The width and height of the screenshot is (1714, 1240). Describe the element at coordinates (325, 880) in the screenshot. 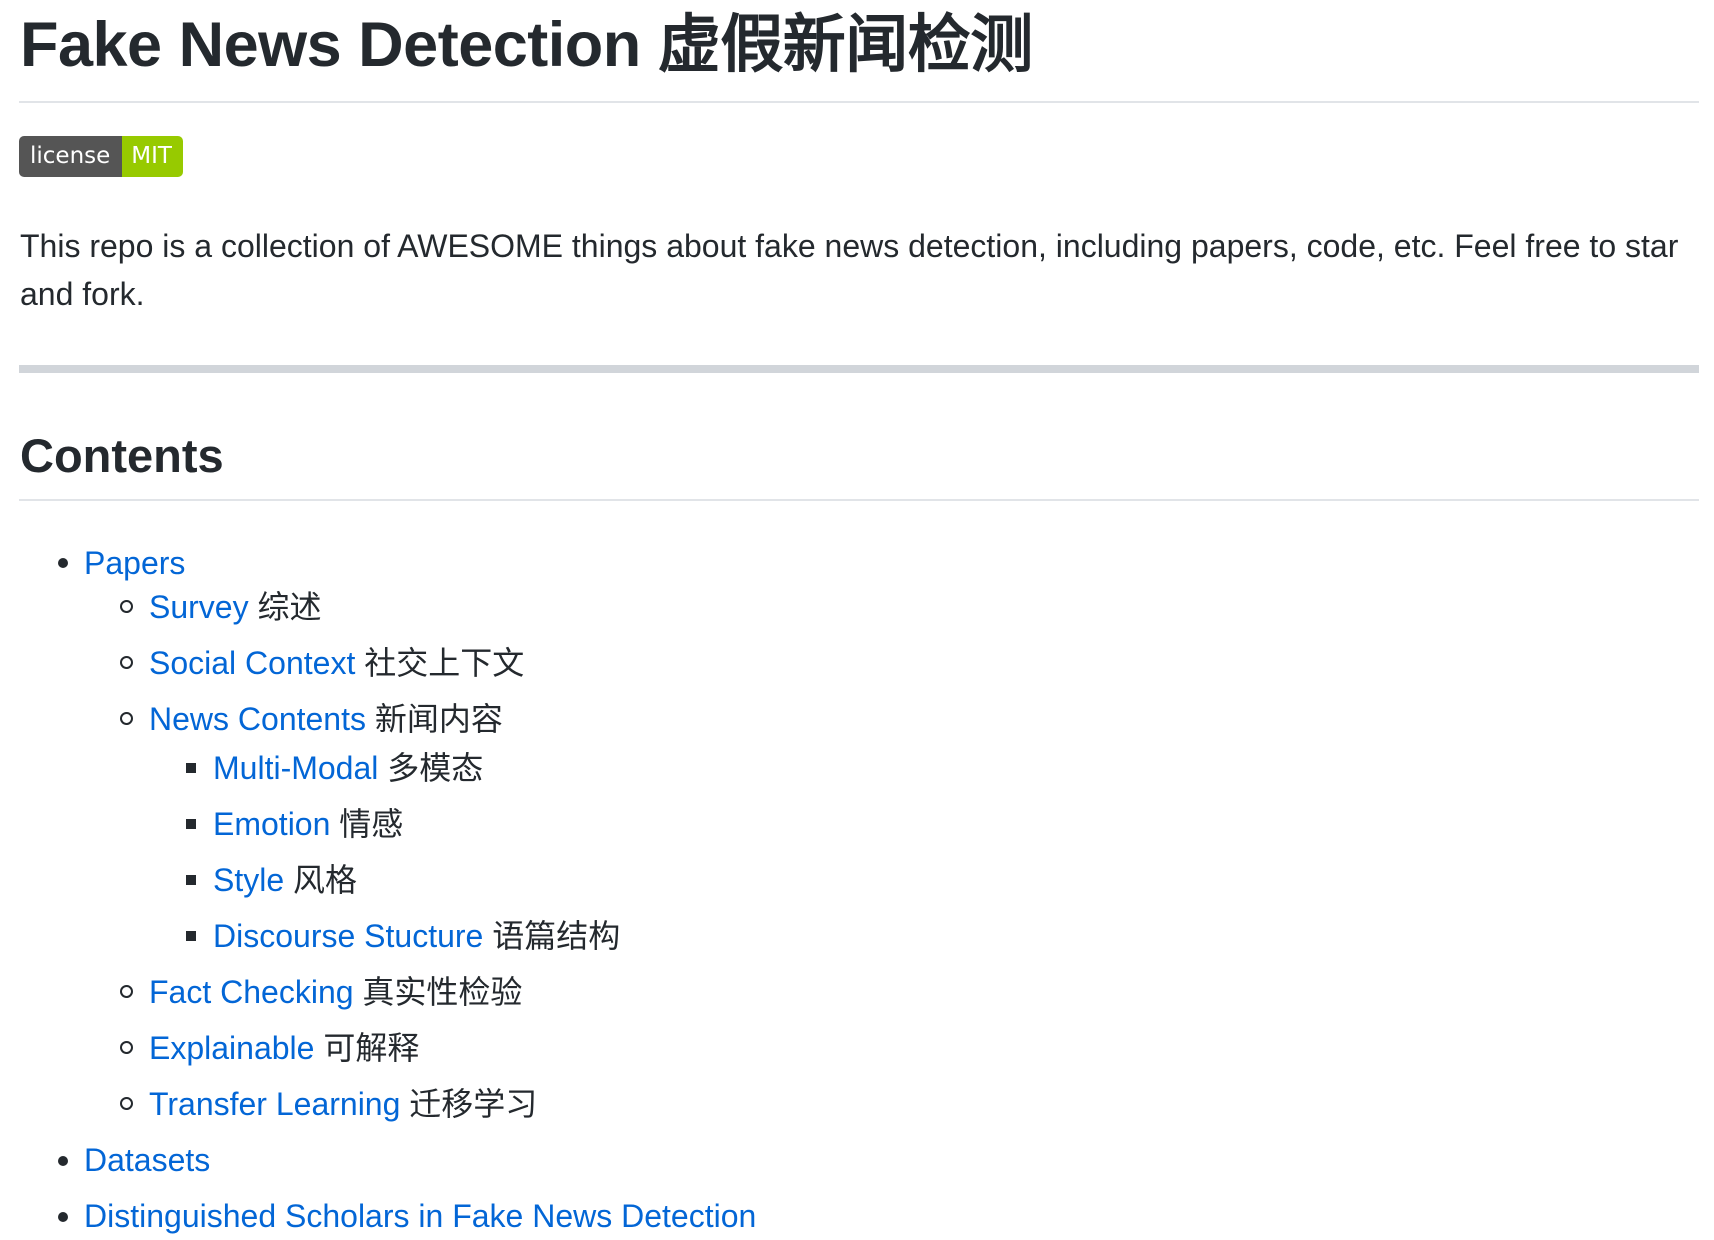

I see `toc-zh-style: 风格` at that location.